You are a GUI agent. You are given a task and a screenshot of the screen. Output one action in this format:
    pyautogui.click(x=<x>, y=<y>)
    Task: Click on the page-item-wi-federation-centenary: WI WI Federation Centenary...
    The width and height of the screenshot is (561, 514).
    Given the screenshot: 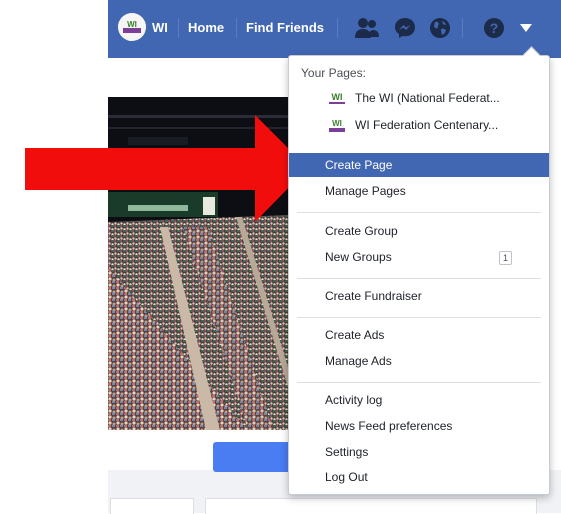 What is the action you would take?
    pyautogui.click(x=419, y=125)
    